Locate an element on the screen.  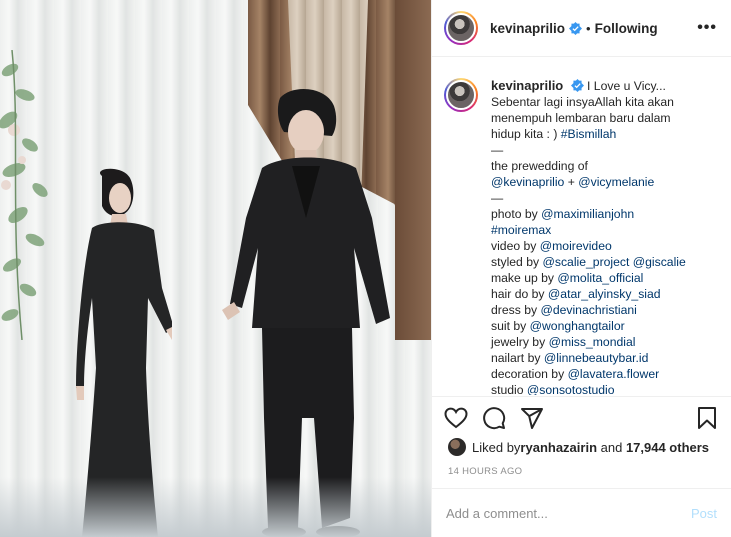
action-bar is located at coordinates (581, 418).